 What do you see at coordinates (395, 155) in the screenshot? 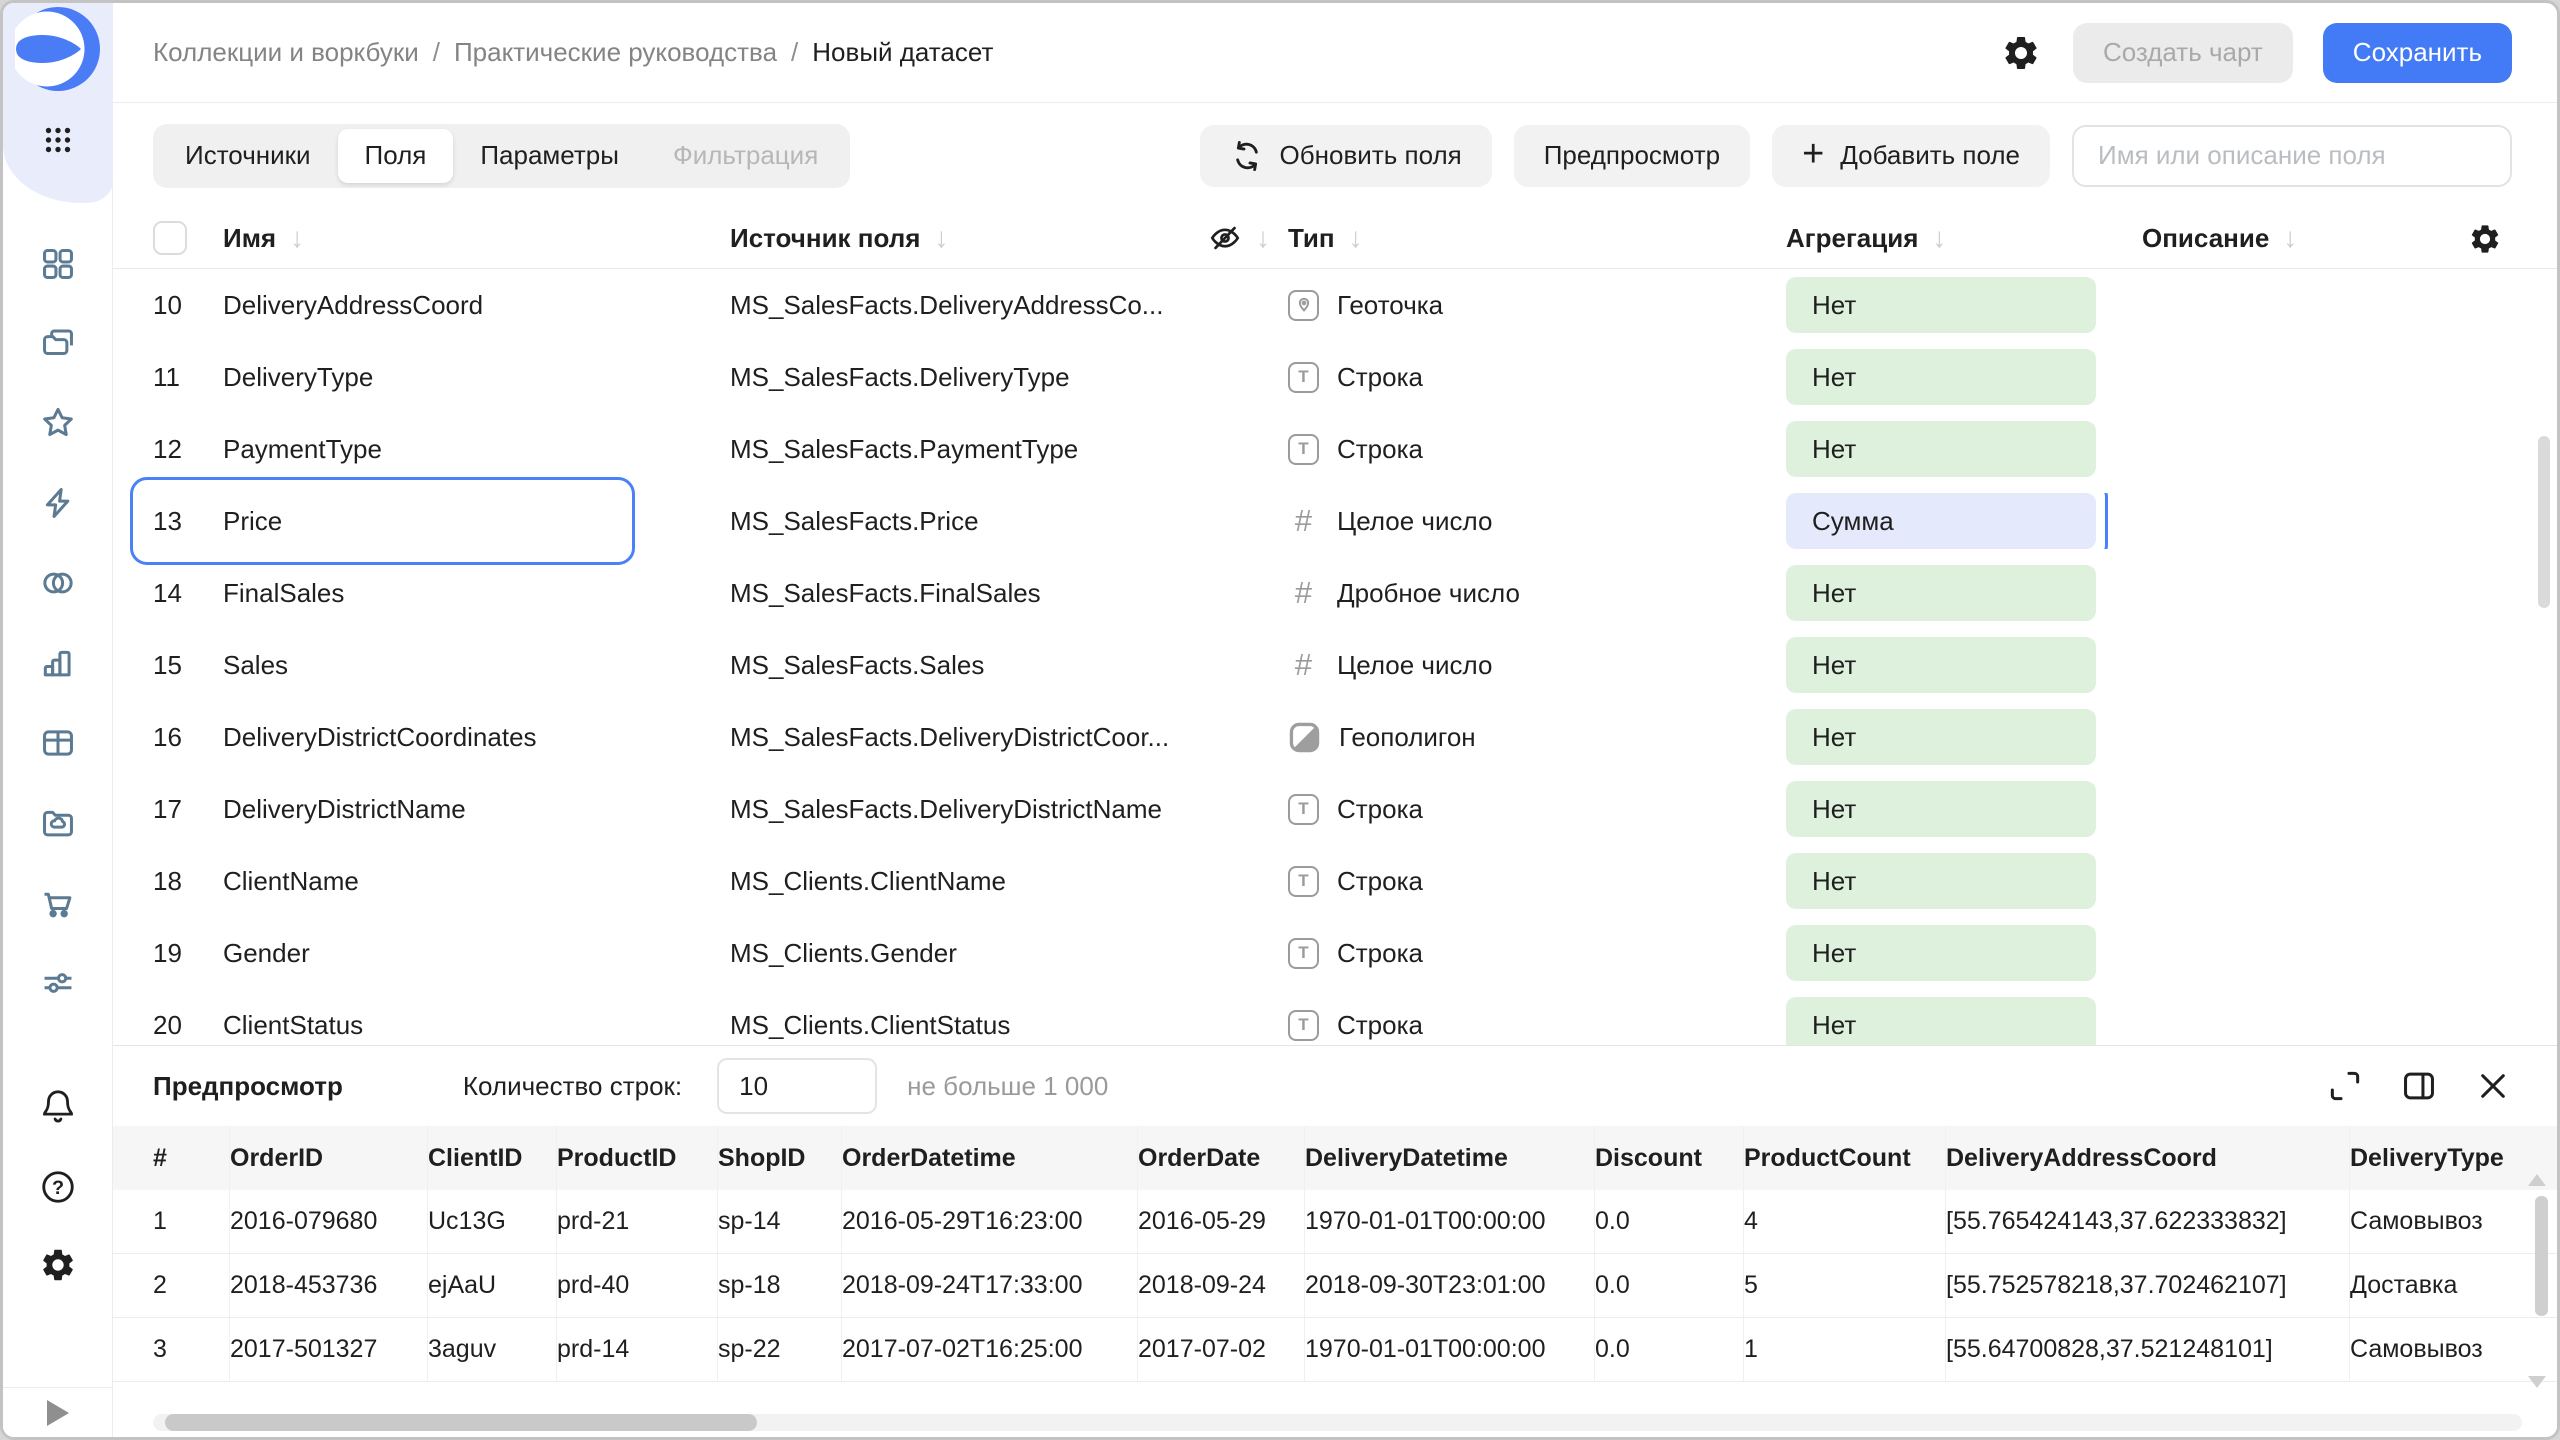
I see `tab-fields: Поля` at bounding box center [395, 155].